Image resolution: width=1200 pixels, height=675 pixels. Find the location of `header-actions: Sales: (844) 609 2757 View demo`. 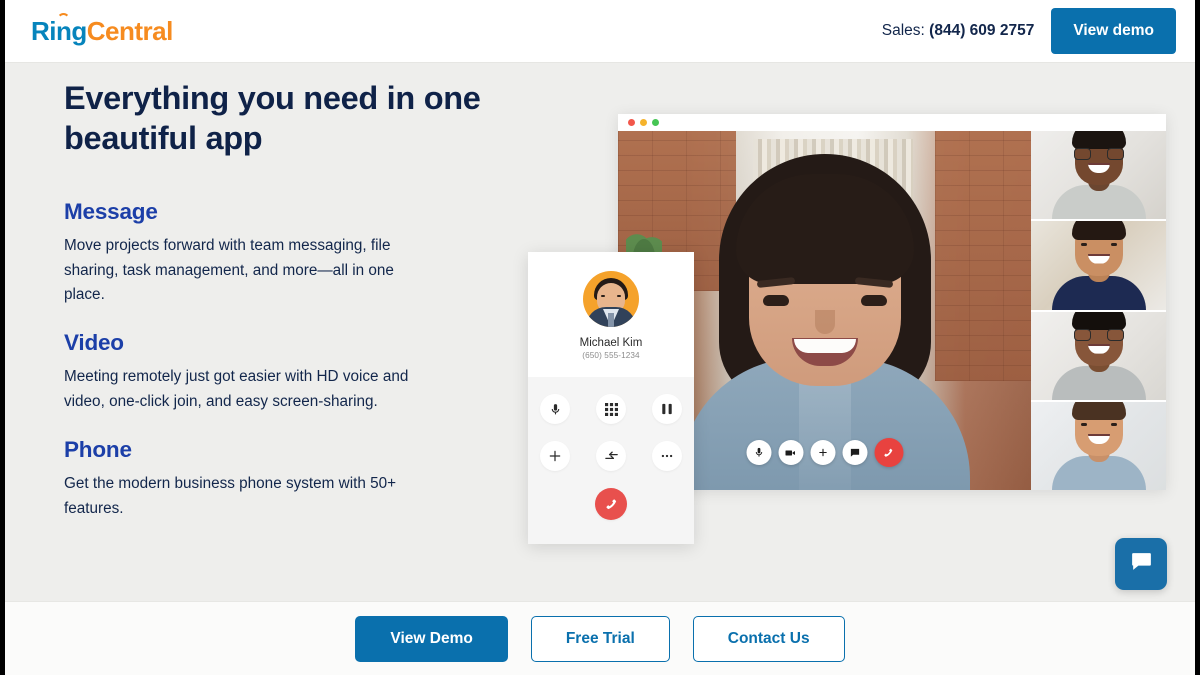

header-actions: Sales: (844) 609 2757 View demo is located at coordinates (1029, 31).